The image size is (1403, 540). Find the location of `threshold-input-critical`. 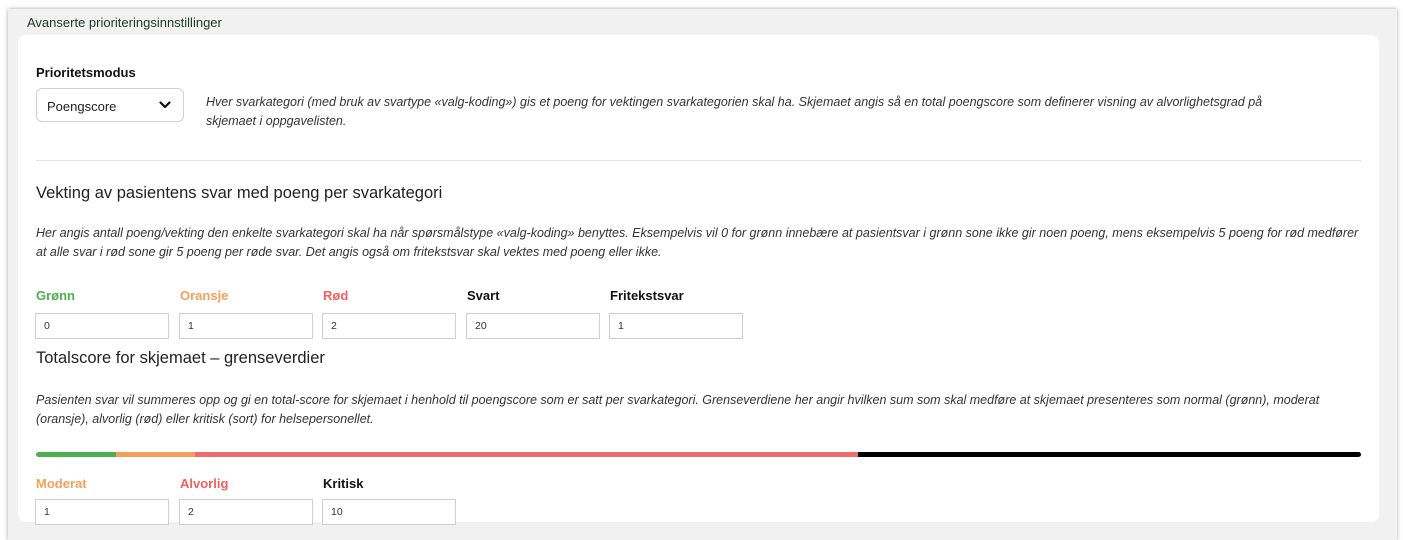

threshold-input-critical is located at coordinates (389, 512).